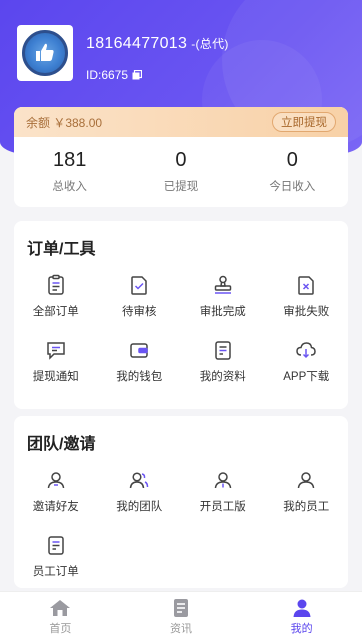  I want to click on stat-total-income: 181 总收入, so click(69, 172).